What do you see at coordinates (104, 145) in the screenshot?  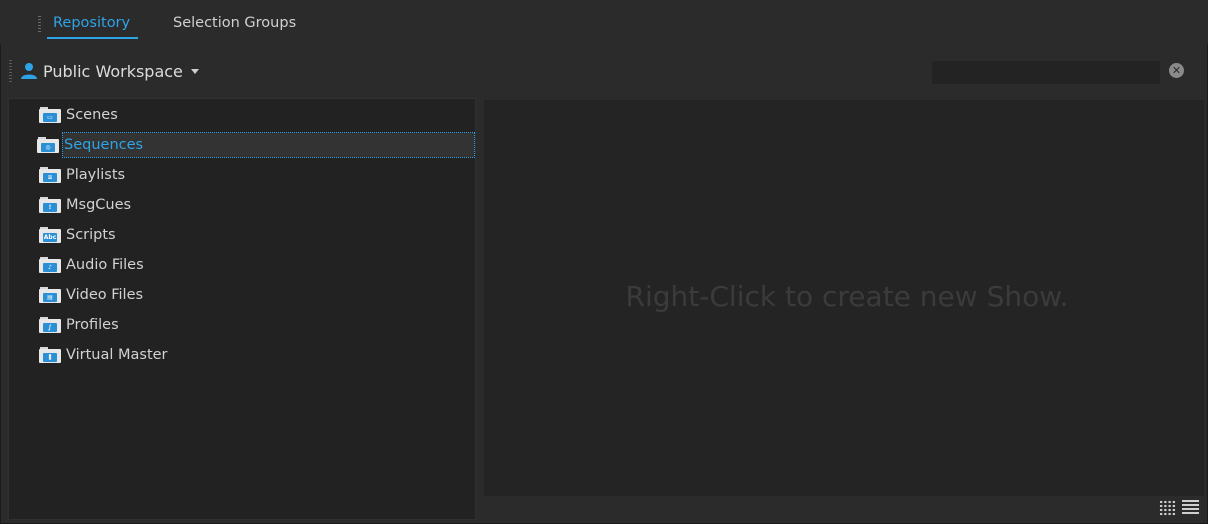 I see `tree-item-label: Sequences` at bounding box center [104, 145].